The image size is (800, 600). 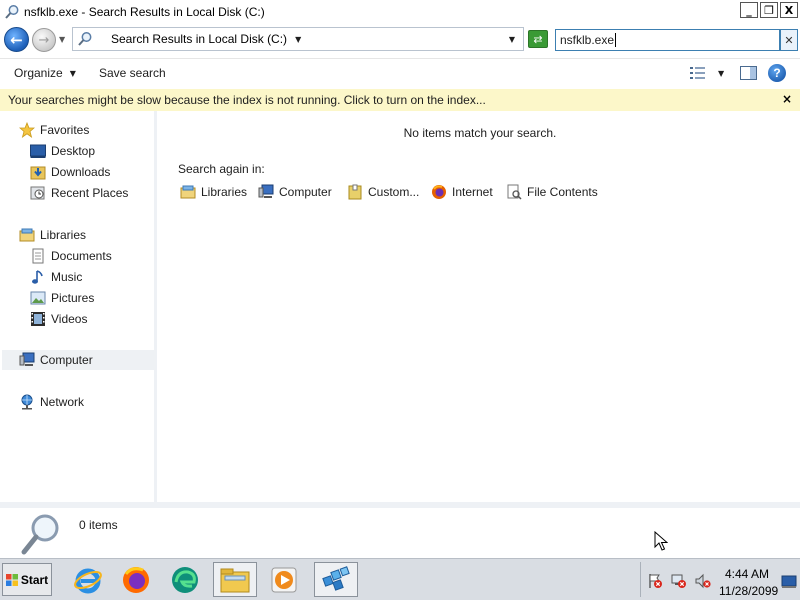 I want to click on show-desktop-icon, so click(x=789, y=582).